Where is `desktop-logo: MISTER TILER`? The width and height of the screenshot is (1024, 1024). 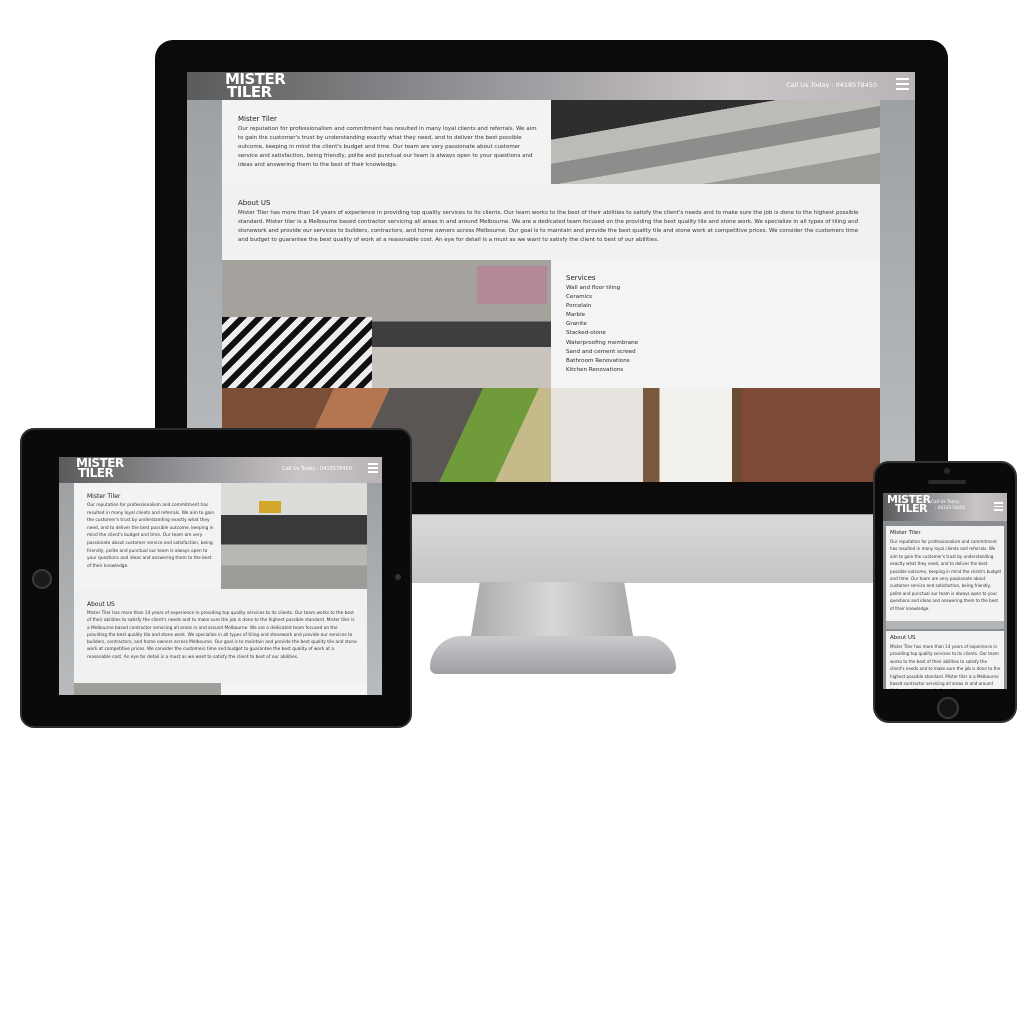 desktop-logo: MISTER TILER is located at coordinates (255, 85).